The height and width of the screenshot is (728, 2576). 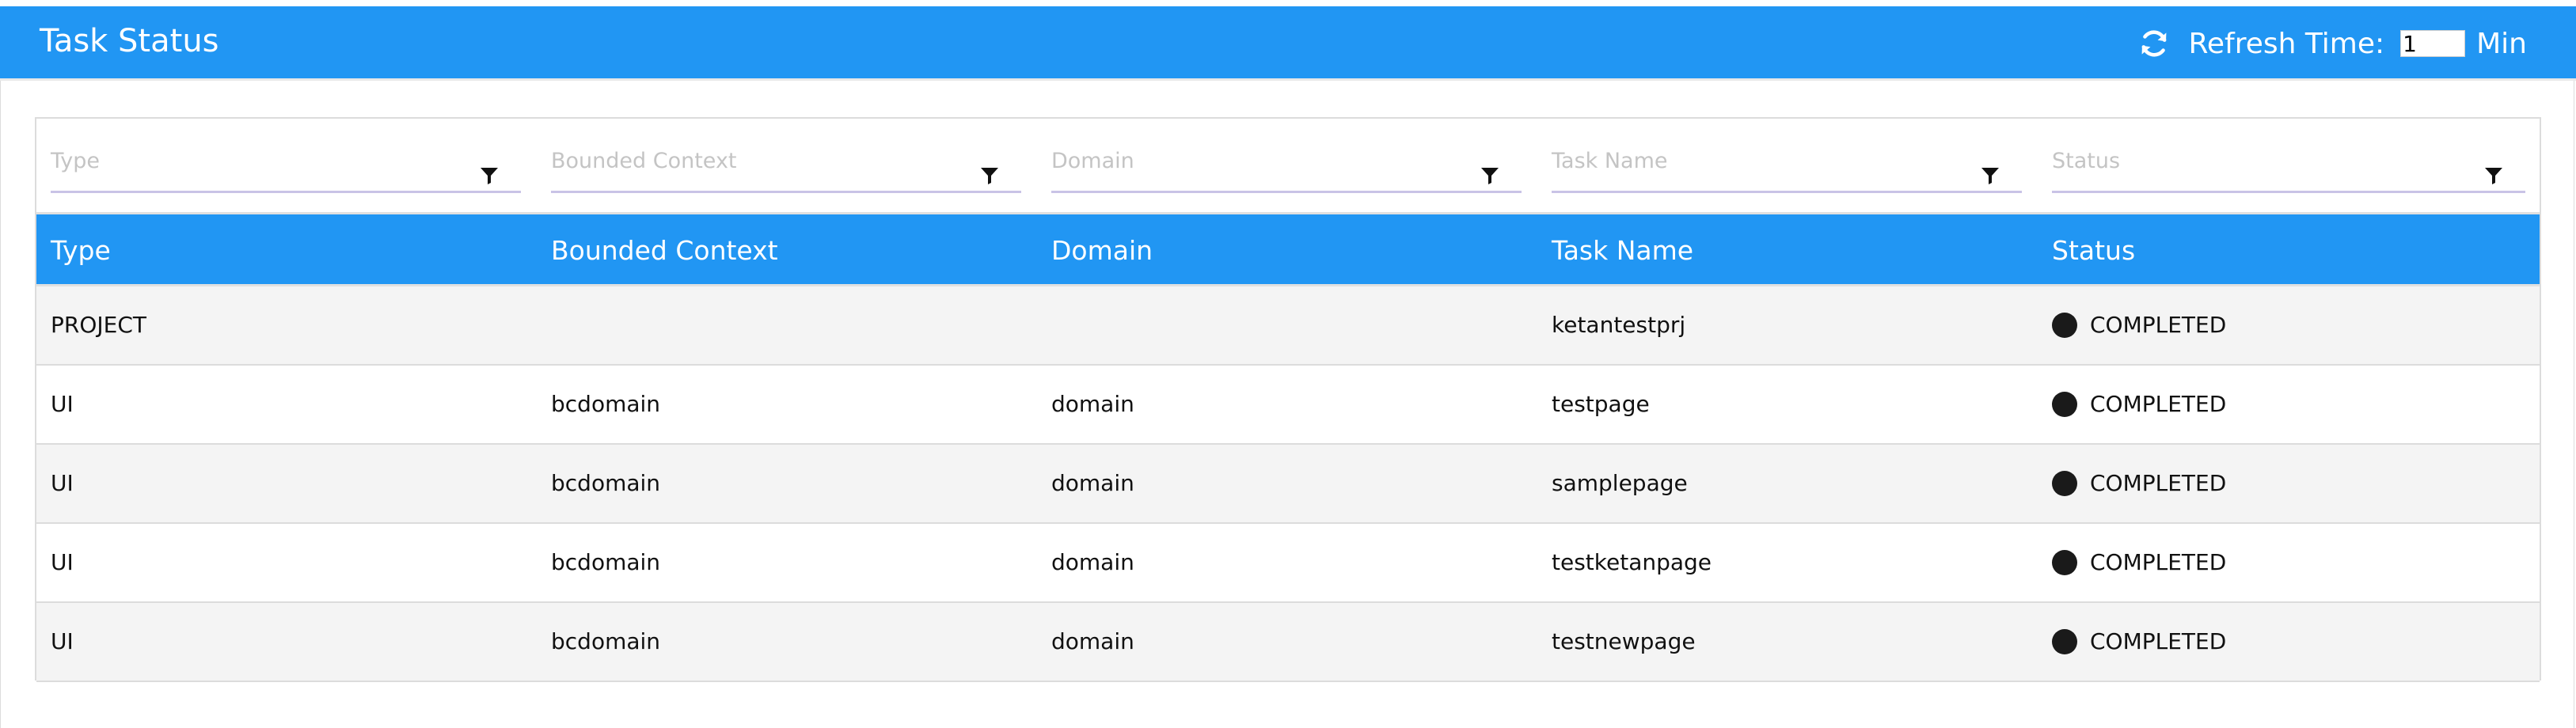 I want to click on column-header-task-name: Task Name, so click(x=1622, y=250).